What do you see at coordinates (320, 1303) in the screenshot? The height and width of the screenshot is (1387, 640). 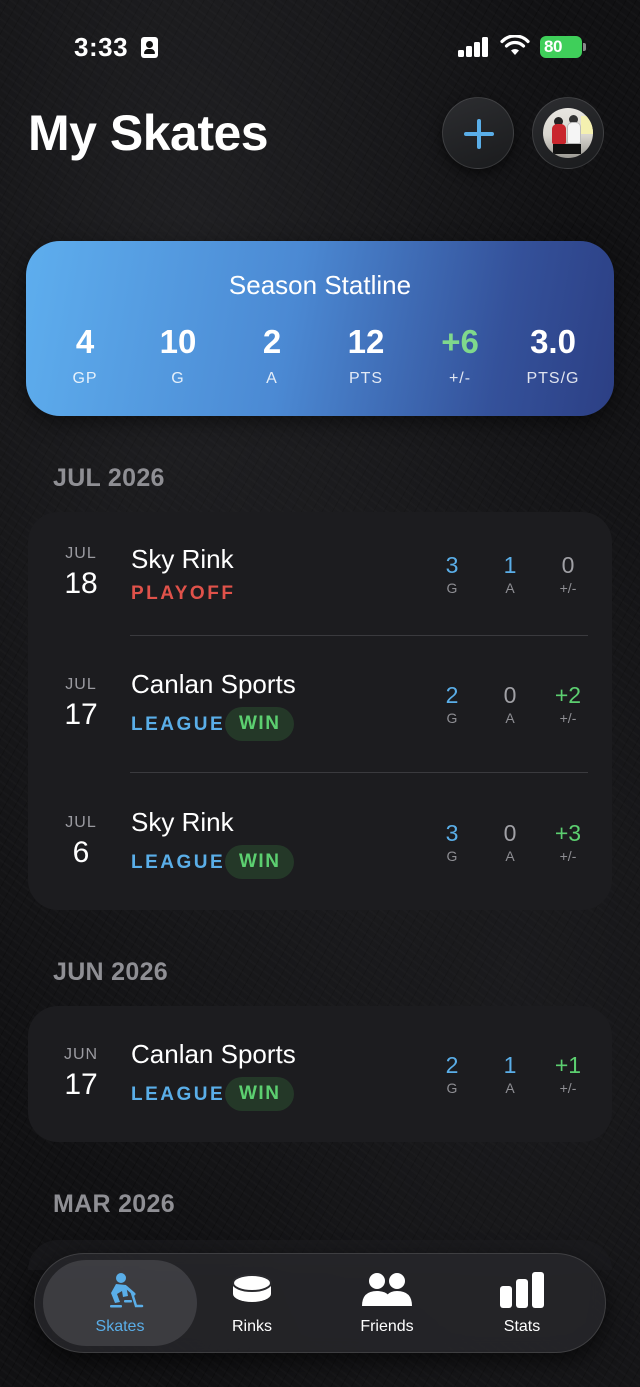 I see `tab-bar: Skates Rinks Friends Stats` at bounding box center [320, 1303].